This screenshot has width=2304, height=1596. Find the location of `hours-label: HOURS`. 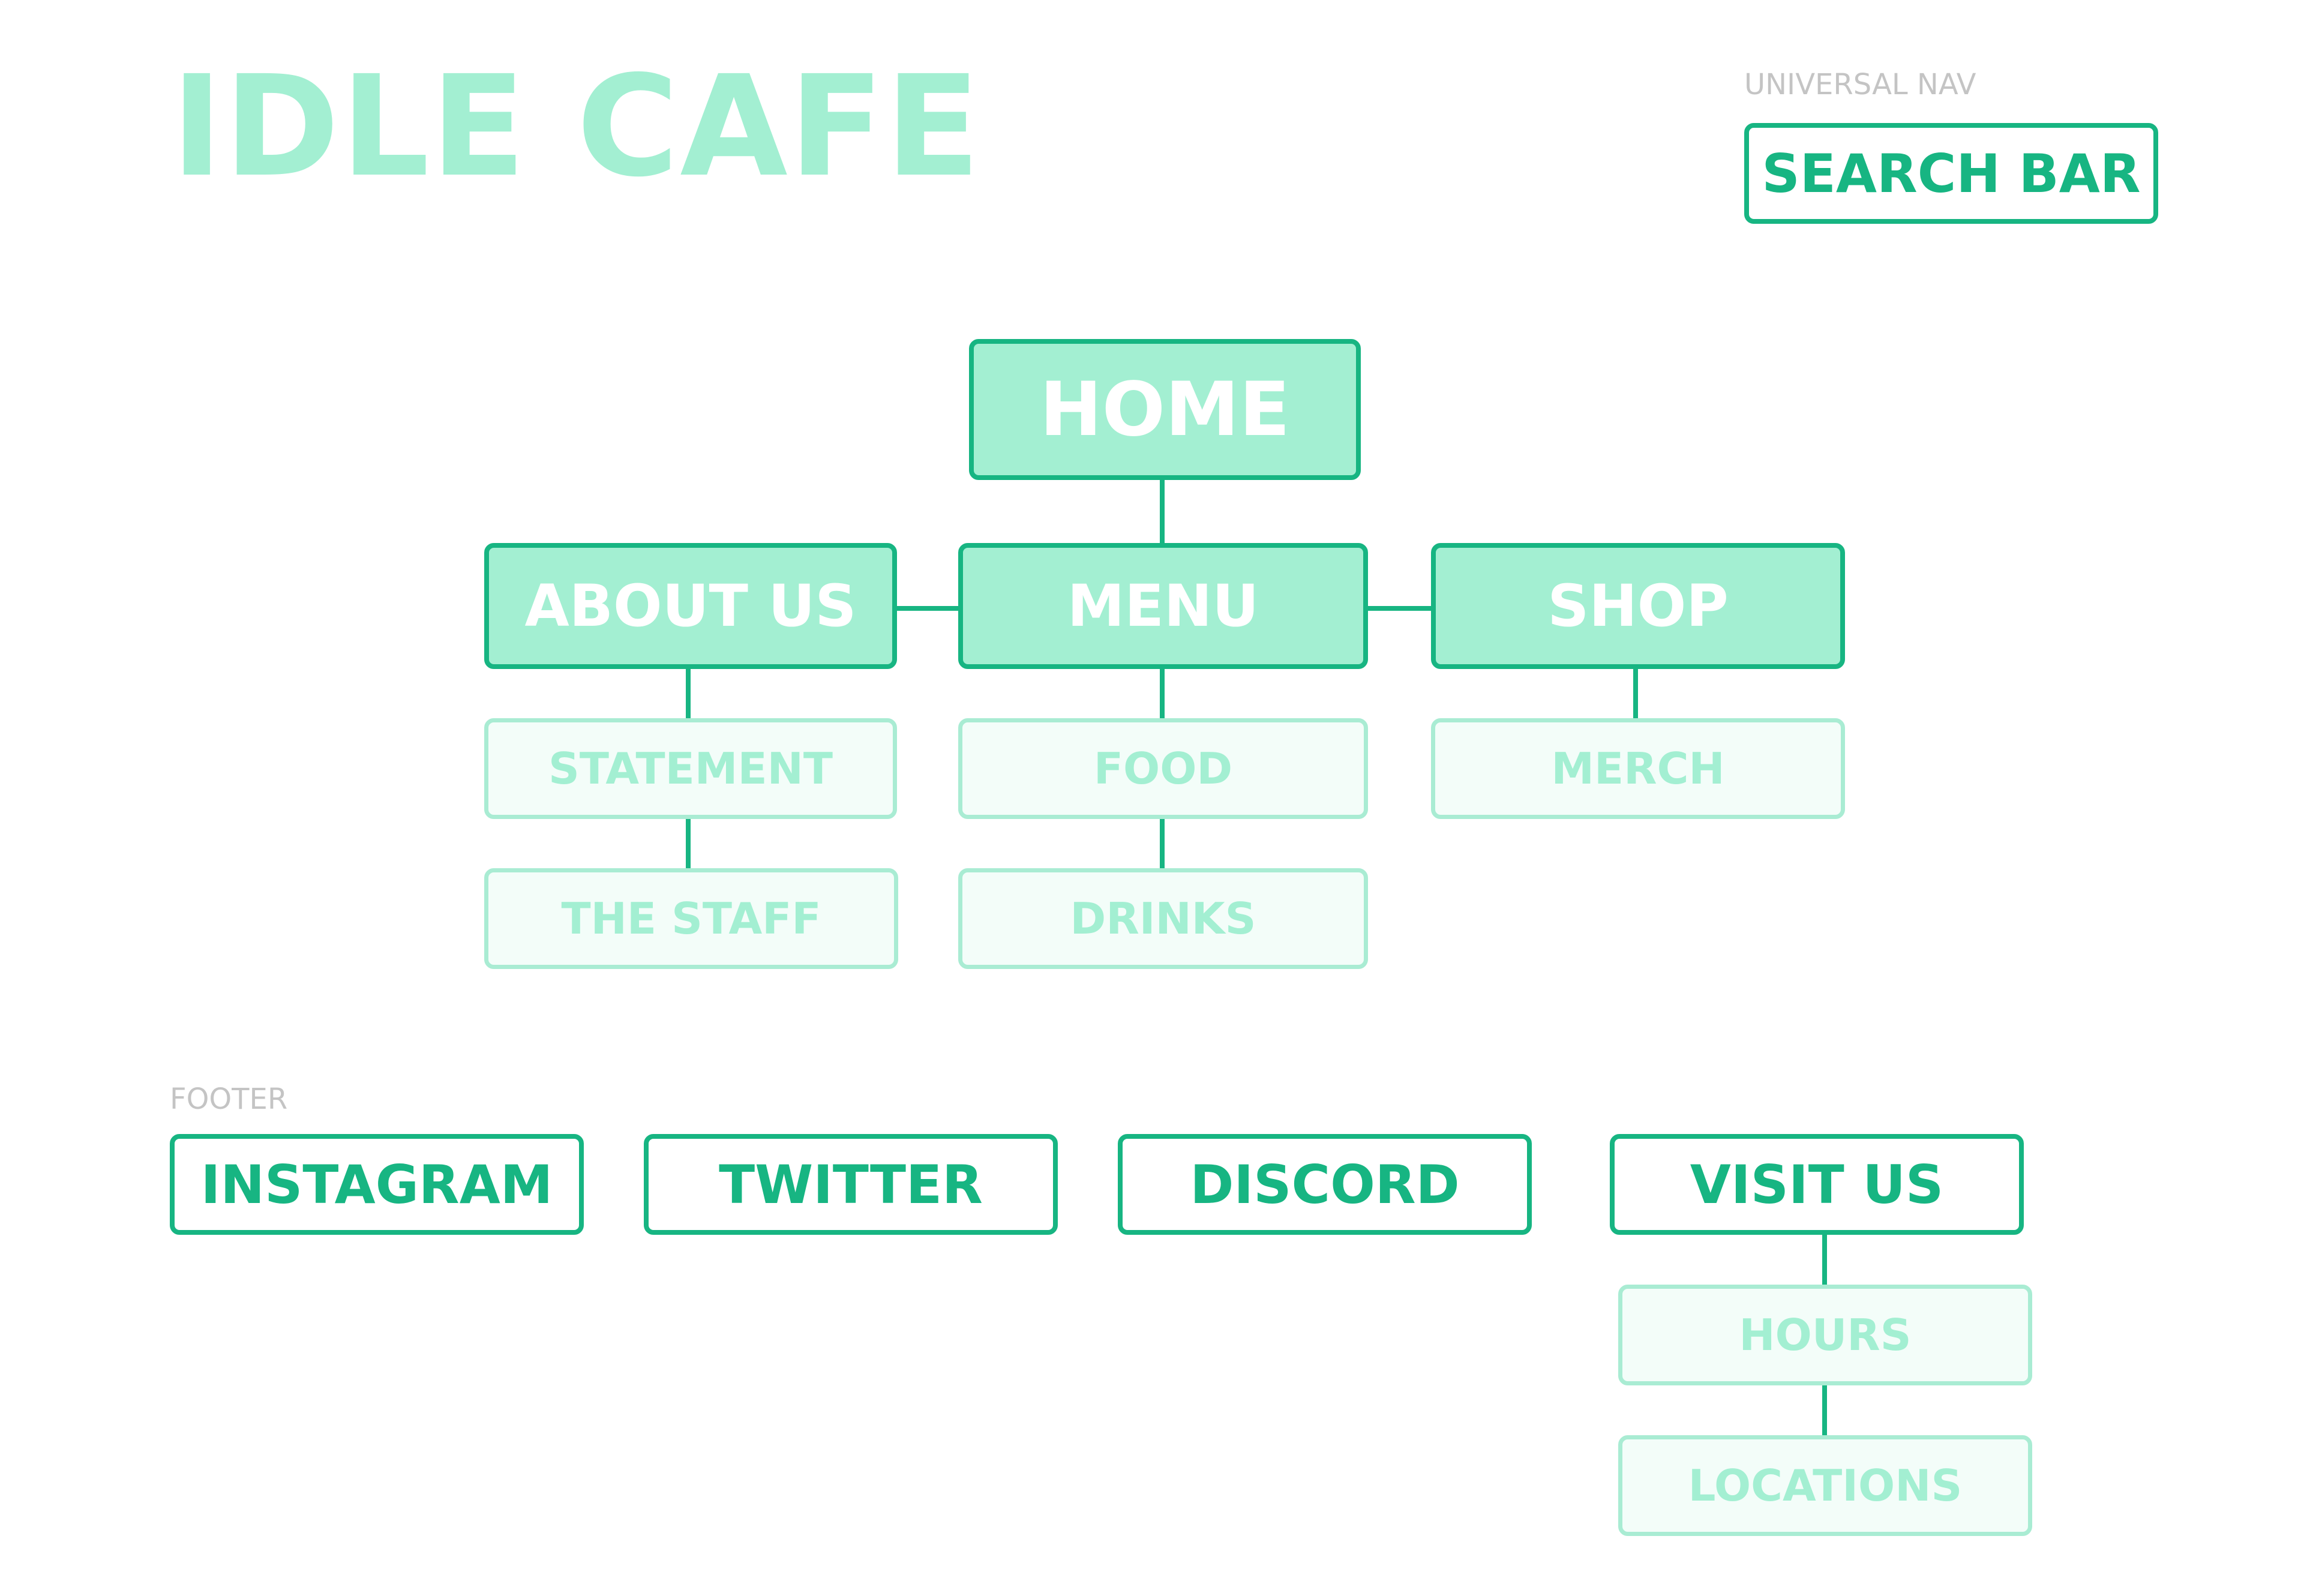

hours-label: HOURS is located at coordinates (1825, 1335).